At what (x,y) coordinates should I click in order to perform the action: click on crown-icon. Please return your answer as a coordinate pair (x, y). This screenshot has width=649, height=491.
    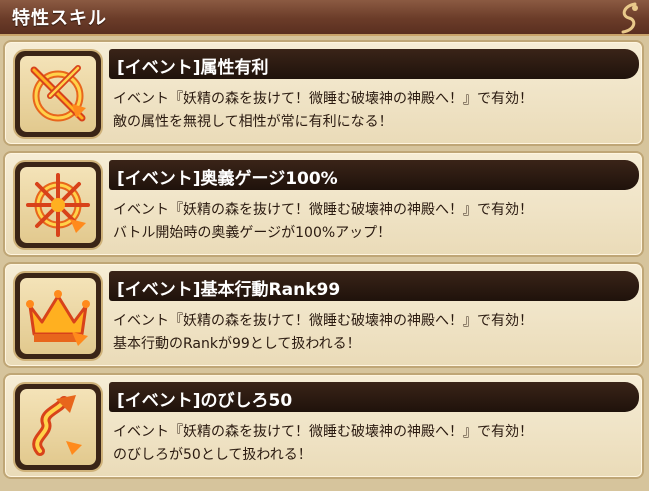
    Looking at the image, I should click on (58, 318).